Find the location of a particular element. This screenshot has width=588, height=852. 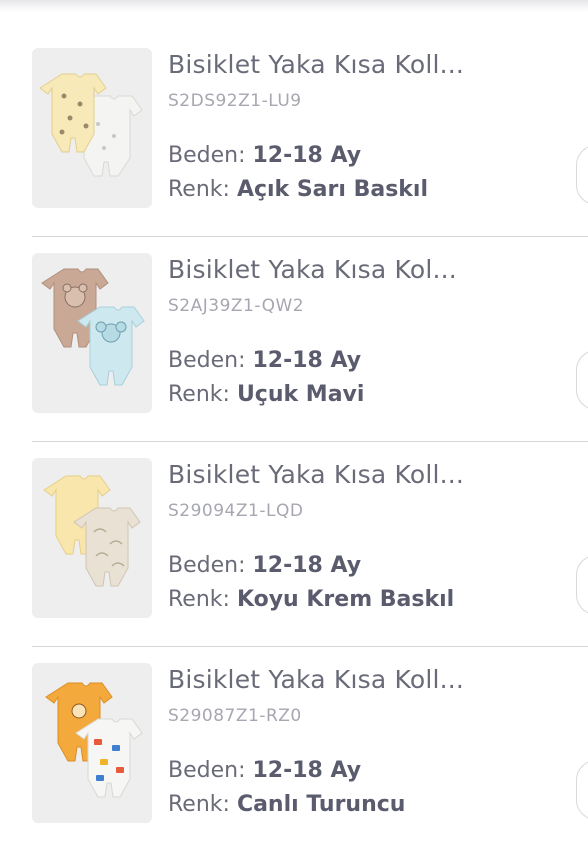

product-code: S29087Z1-RZ0 is located at coordinates (235, 716).